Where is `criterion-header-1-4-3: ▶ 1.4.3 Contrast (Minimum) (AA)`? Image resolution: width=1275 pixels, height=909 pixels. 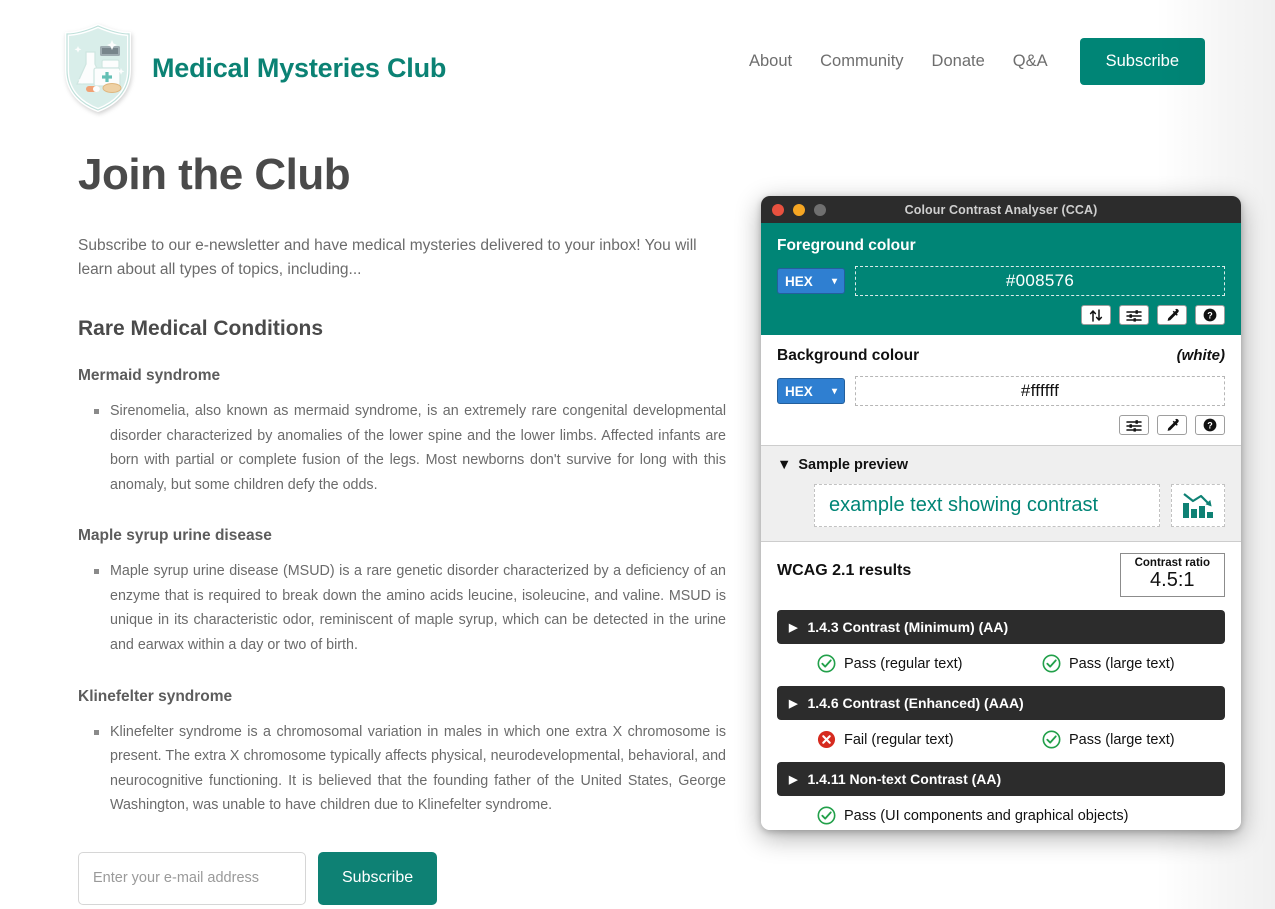 criterion-header-1-4-3: ▶ 1.4.3 Contrast (Minimum) (AA) is located at coordinates (1001, 627).